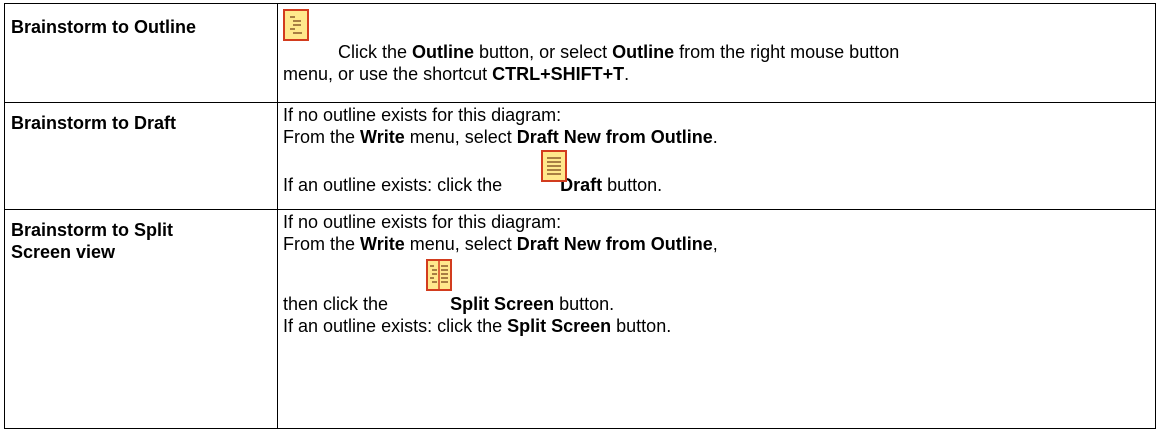 The height and width of the screenshot is (429, 1157). What do you see at coordinates (296, 25) in the screenshot?
I see `outline-icon` at bounding box center [296, 25].